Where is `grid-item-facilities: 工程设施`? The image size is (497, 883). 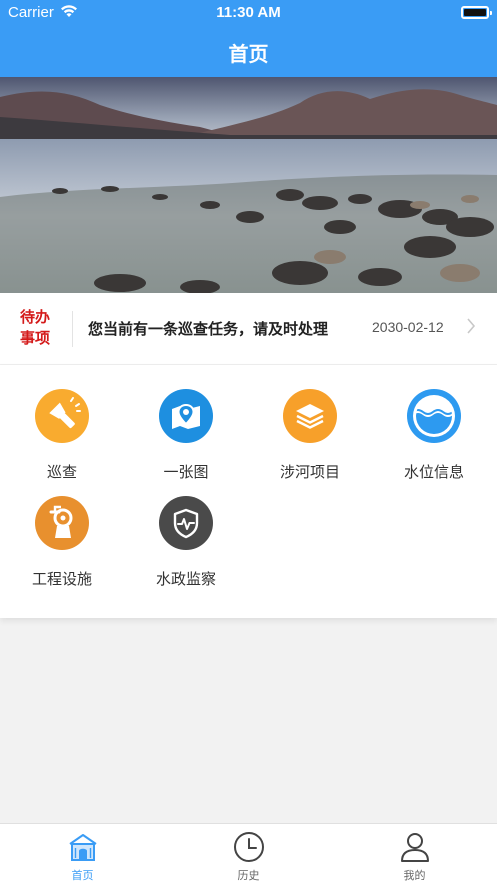
grid-item-facilities: 工程设施 is located at coordinates (62, 530).